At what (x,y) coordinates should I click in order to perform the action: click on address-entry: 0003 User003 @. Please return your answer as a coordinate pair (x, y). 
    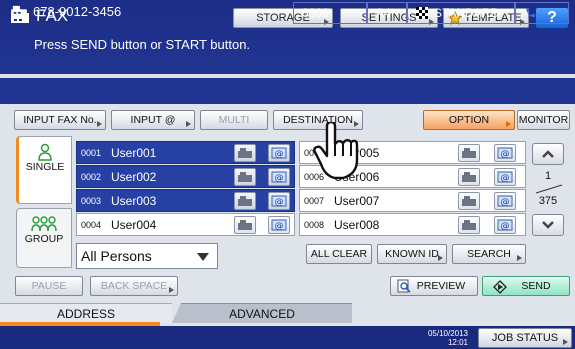
    Looking at the image, I should click on (185, 200).